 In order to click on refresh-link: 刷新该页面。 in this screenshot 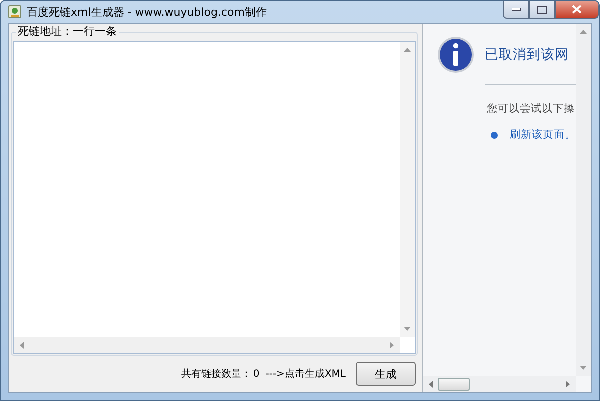, I will do `click(543, 135)`.